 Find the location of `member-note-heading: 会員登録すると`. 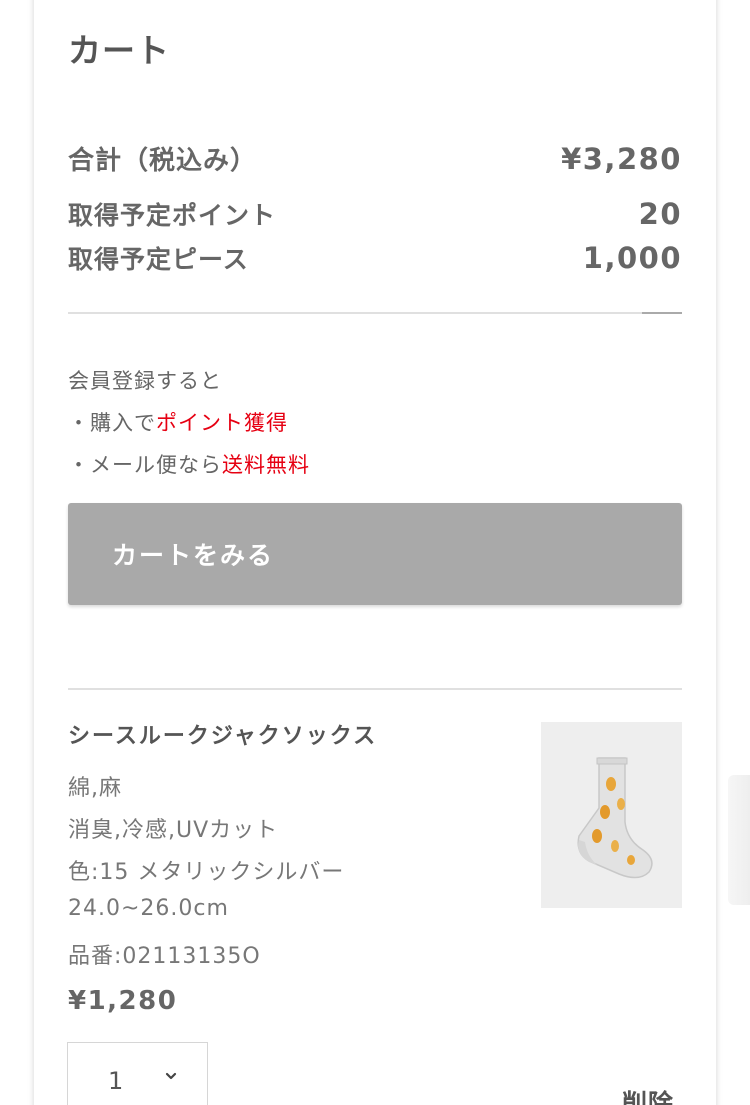

member-note-heading: 会員登録すると is located at coordinates (145, 381).